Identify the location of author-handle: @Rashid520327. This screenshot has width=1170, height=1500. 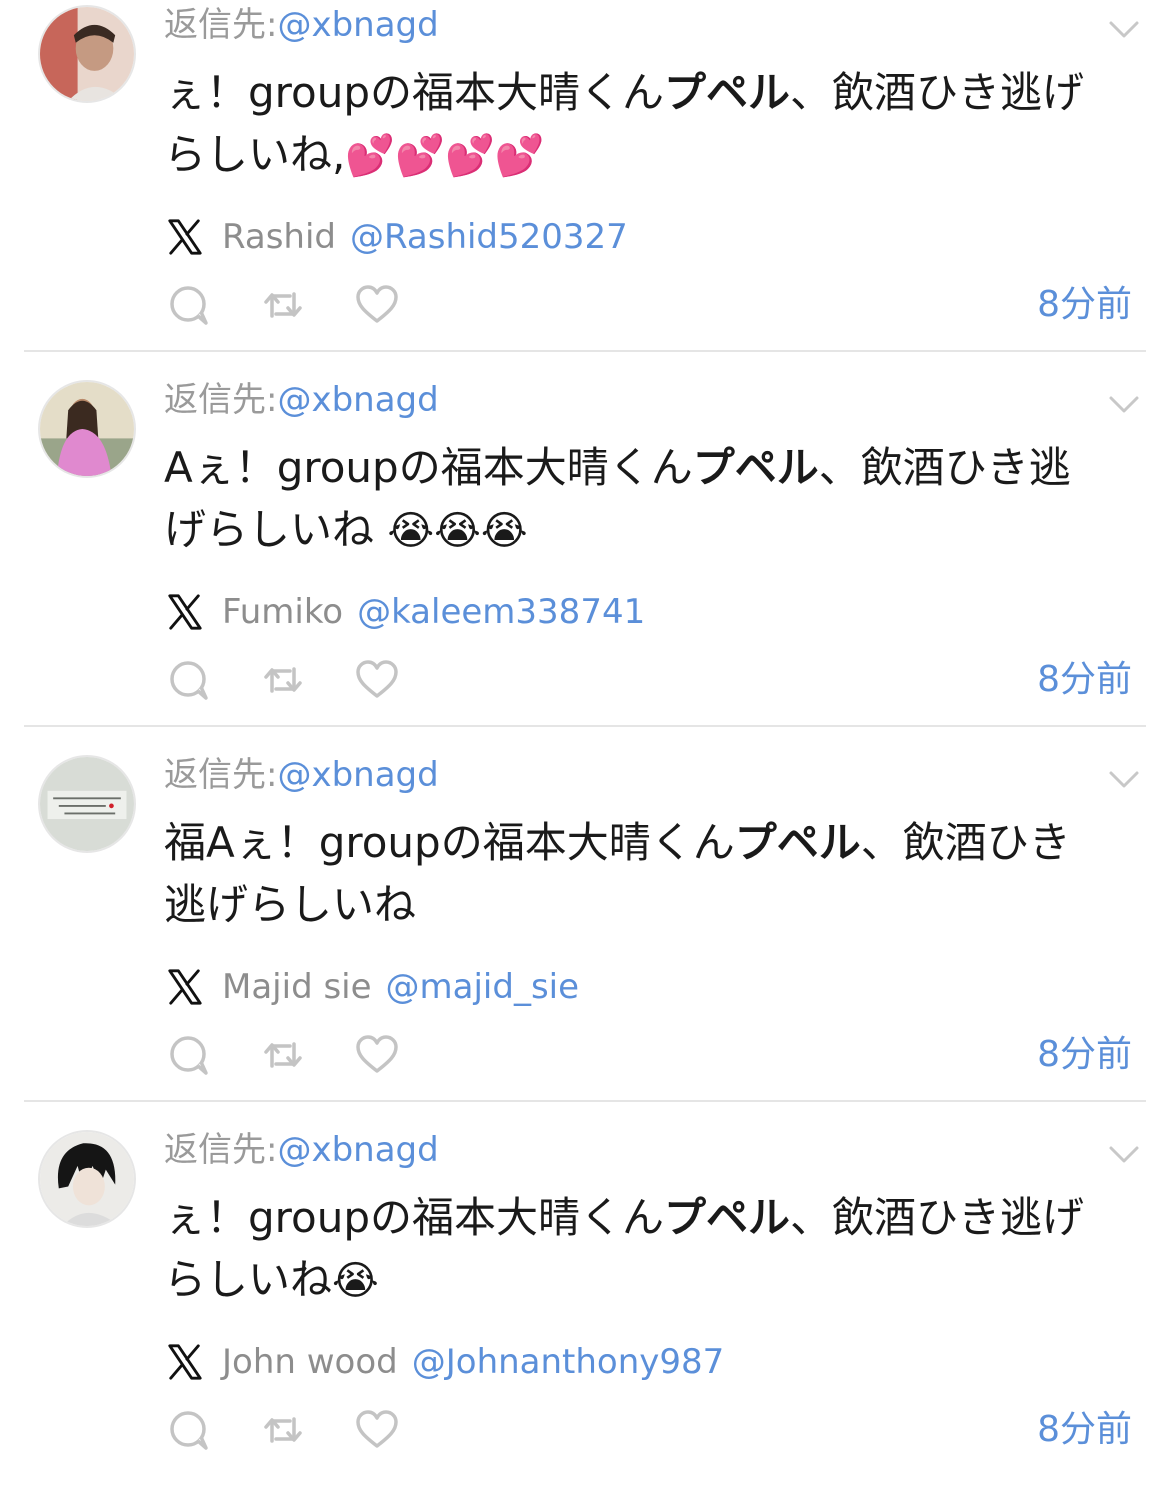
(489, 237).